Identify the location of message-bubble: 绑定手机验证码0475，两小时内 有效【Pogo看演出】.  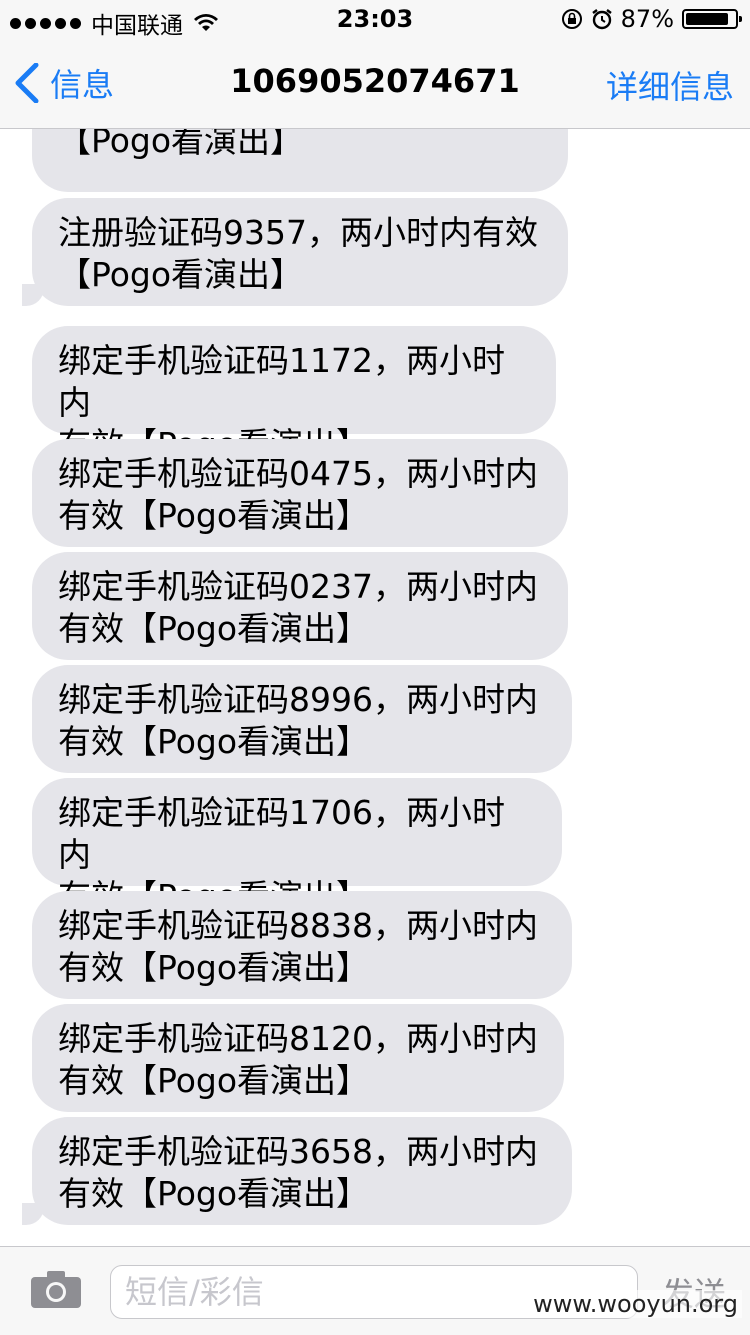
(300, 493).